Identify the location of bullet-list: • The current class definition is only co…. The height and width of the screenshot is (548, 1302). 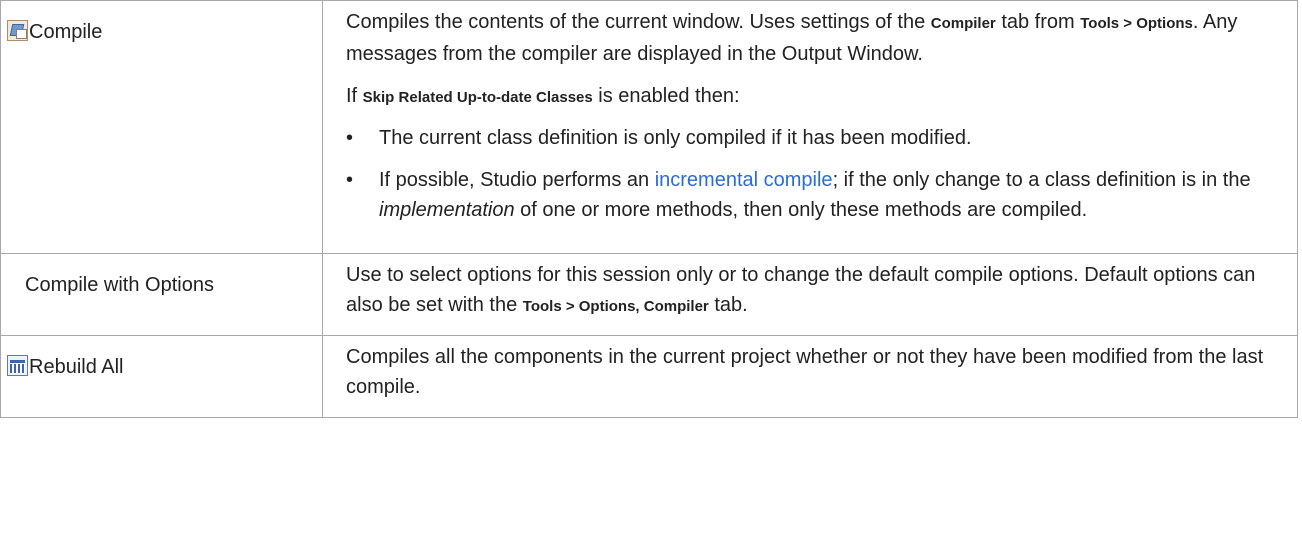
(816, 174).